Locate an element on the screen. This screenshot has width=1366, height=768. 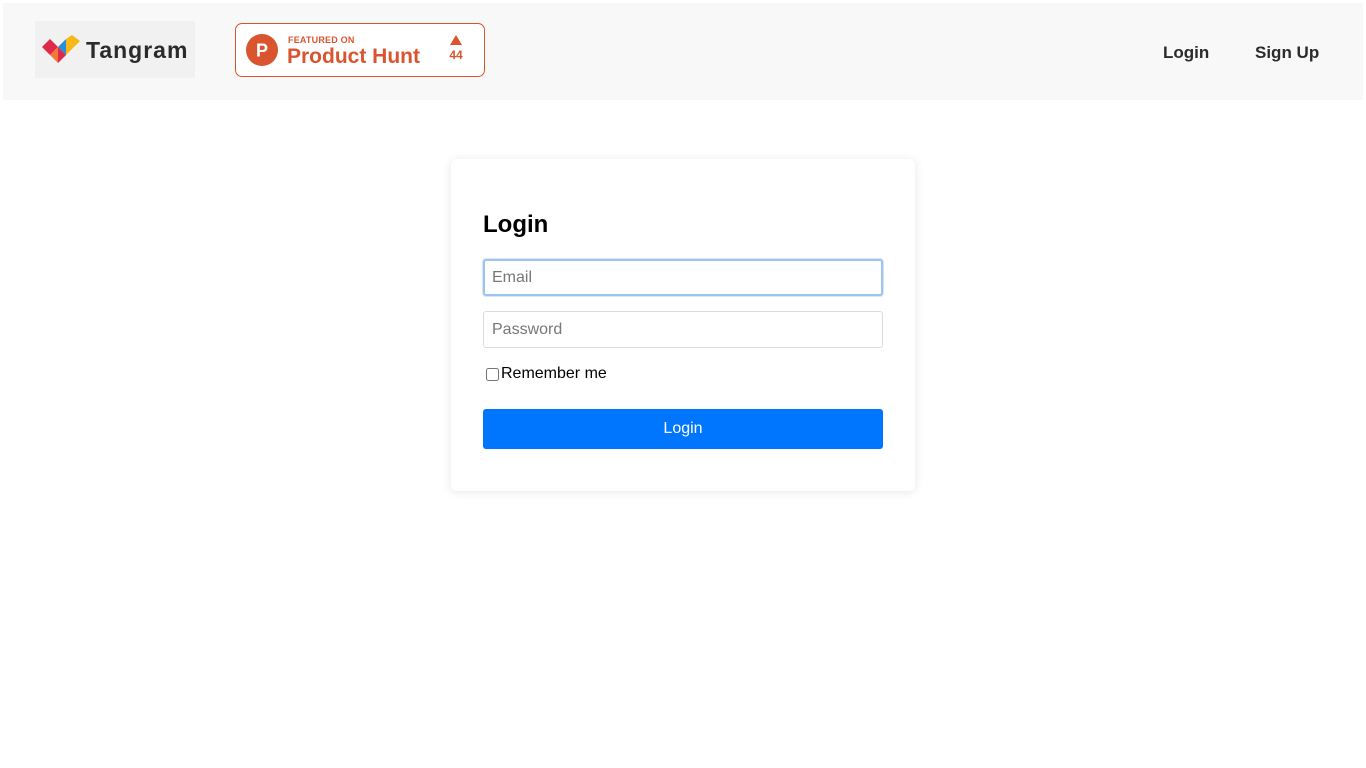
login-card: Login Remember me Login is located at coordinates (683, 325).